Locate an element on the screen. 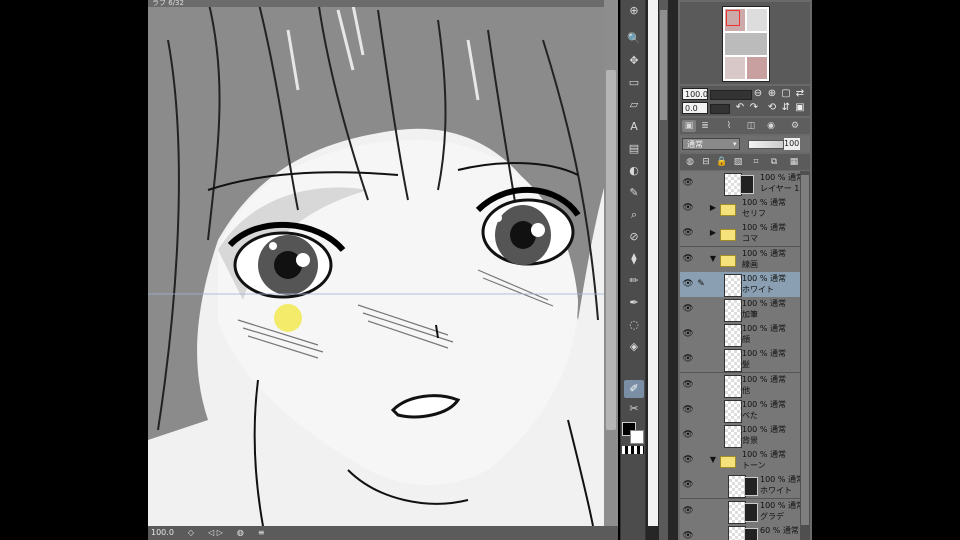 The image size is (960, 540). tab-subview: ◫ is located at coordinates (751, 126).